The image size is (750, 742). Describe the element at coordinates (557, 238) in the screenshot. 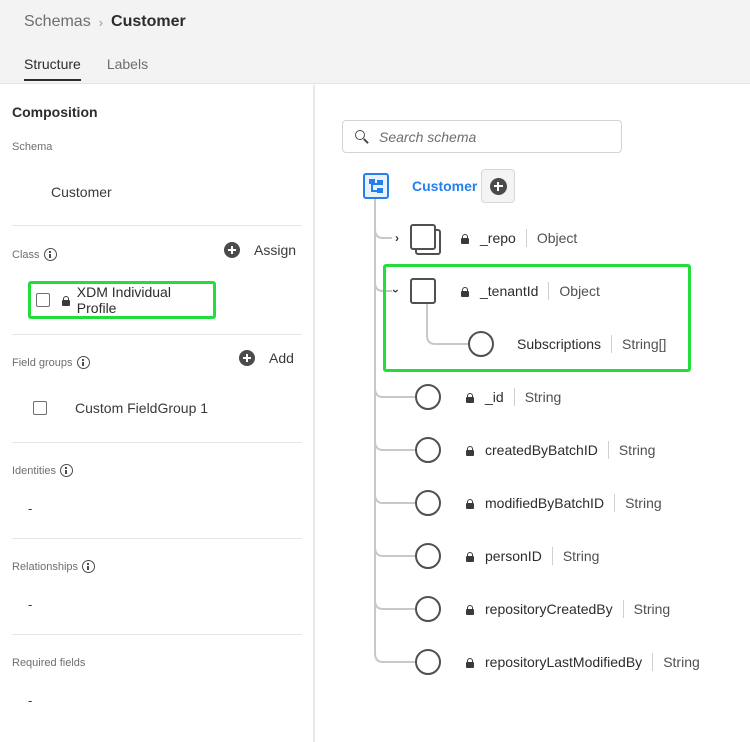

I see `field-type: Object` at that location.